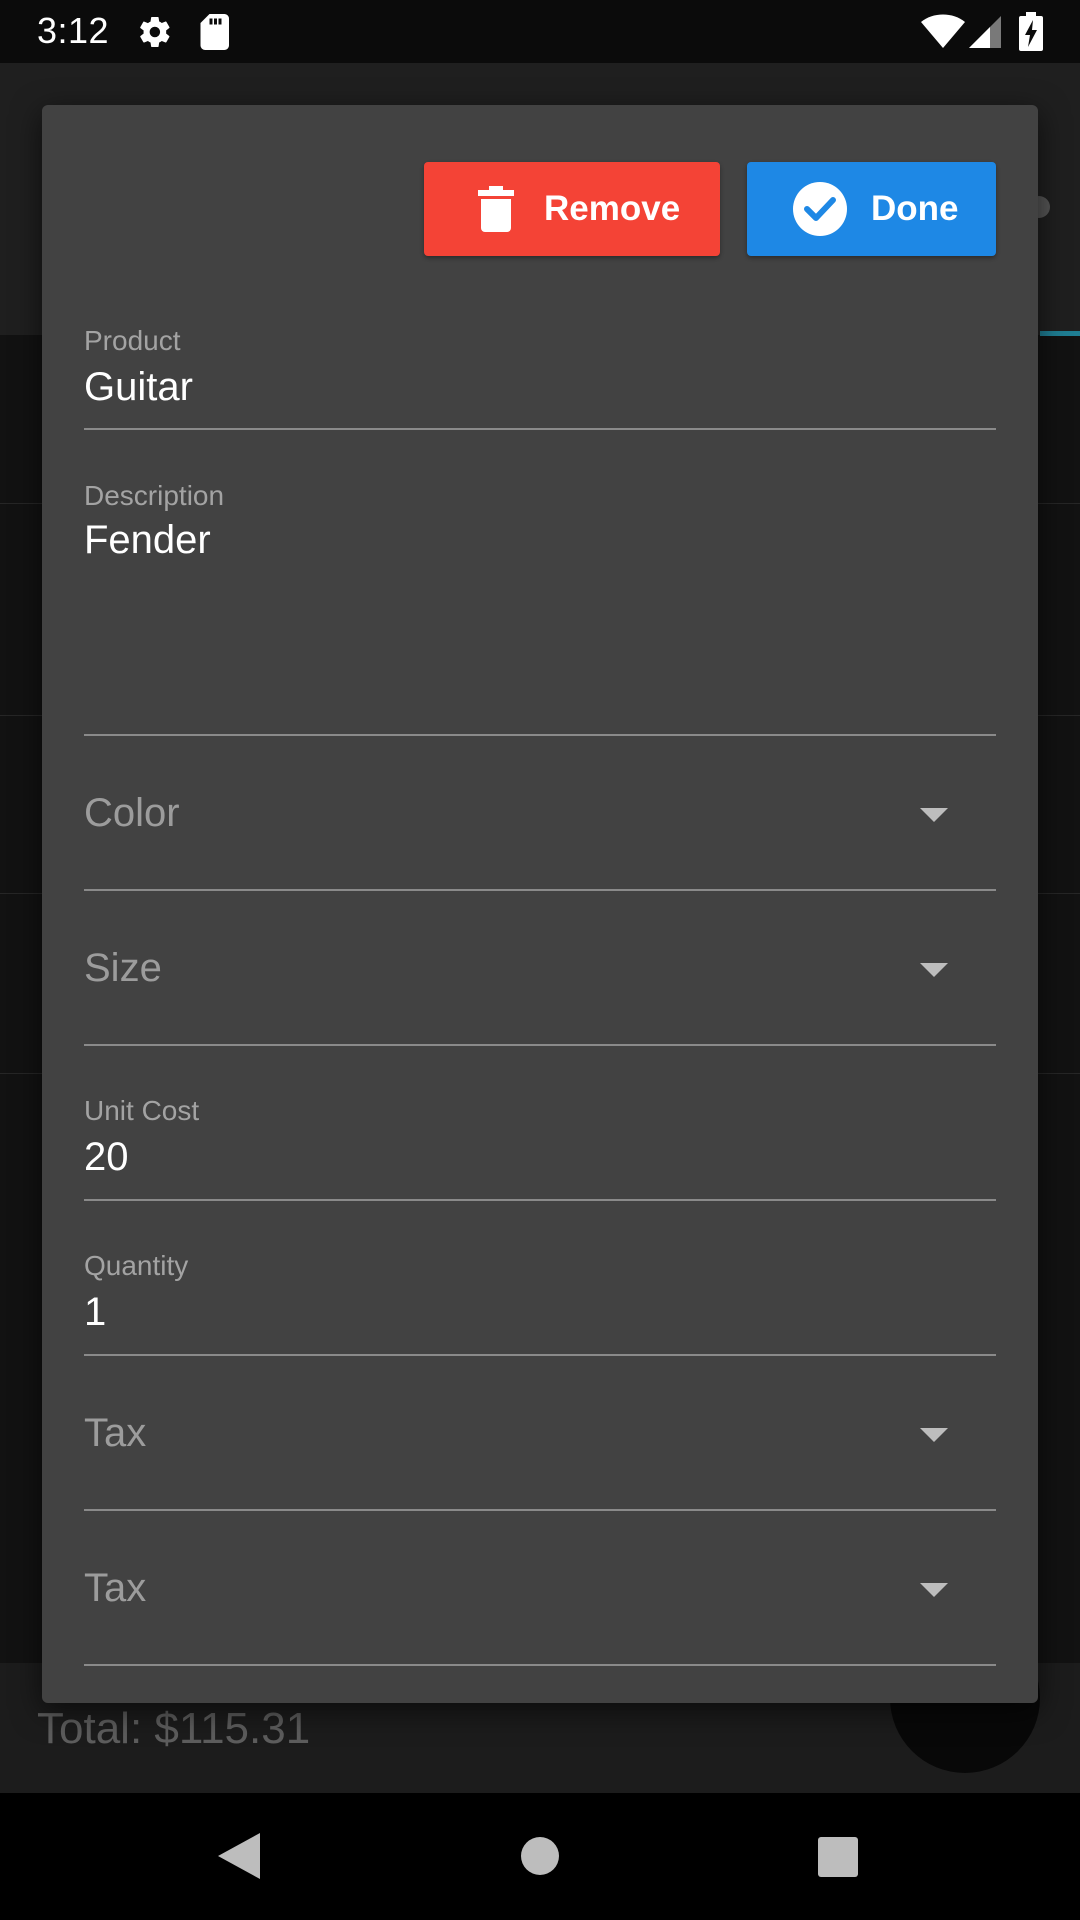 Image resolution: width=1080 pixels, height=1920 pixels. Describe the element at coordinates (540, 31) in the screenshot. I see `status-bar: 3:12` at that location.